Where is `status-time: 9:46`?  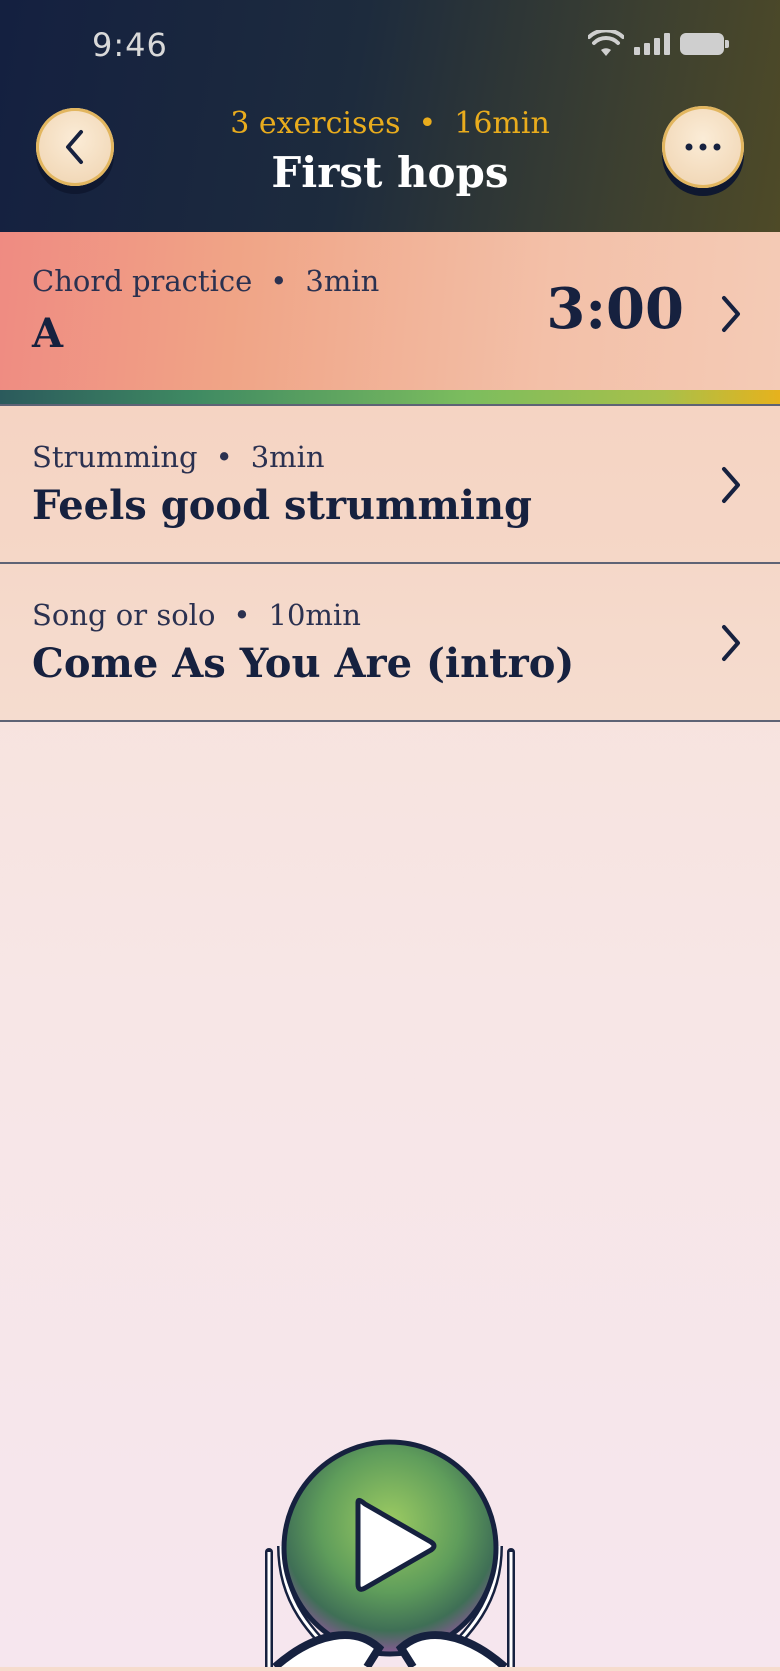
status-time: 9:46 is located at coordinates (130, 45).